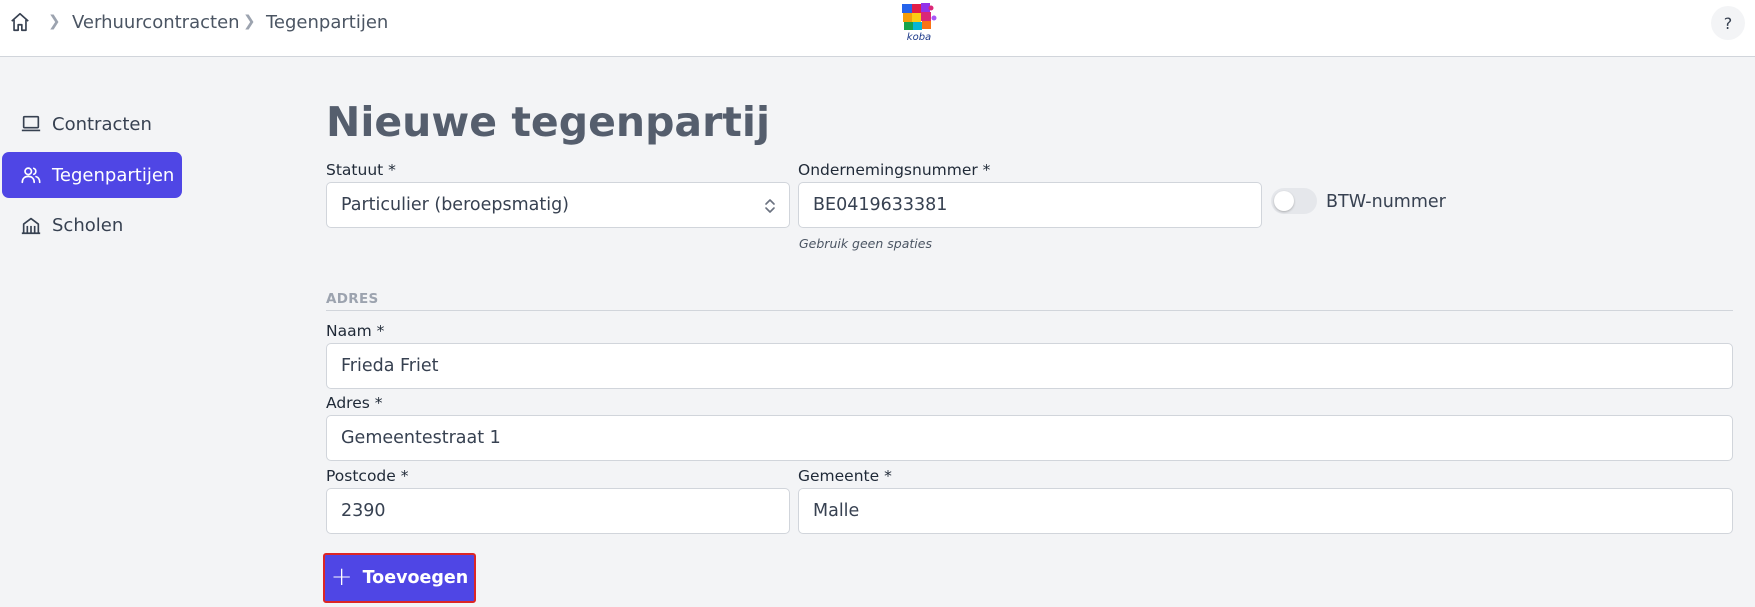 This screenshot has width=1755, height=607. What do you see at coordinates (845, 476) in the screenshot?
I see `gemeente-label: Gemeente *` at bounding box center [845, 476].